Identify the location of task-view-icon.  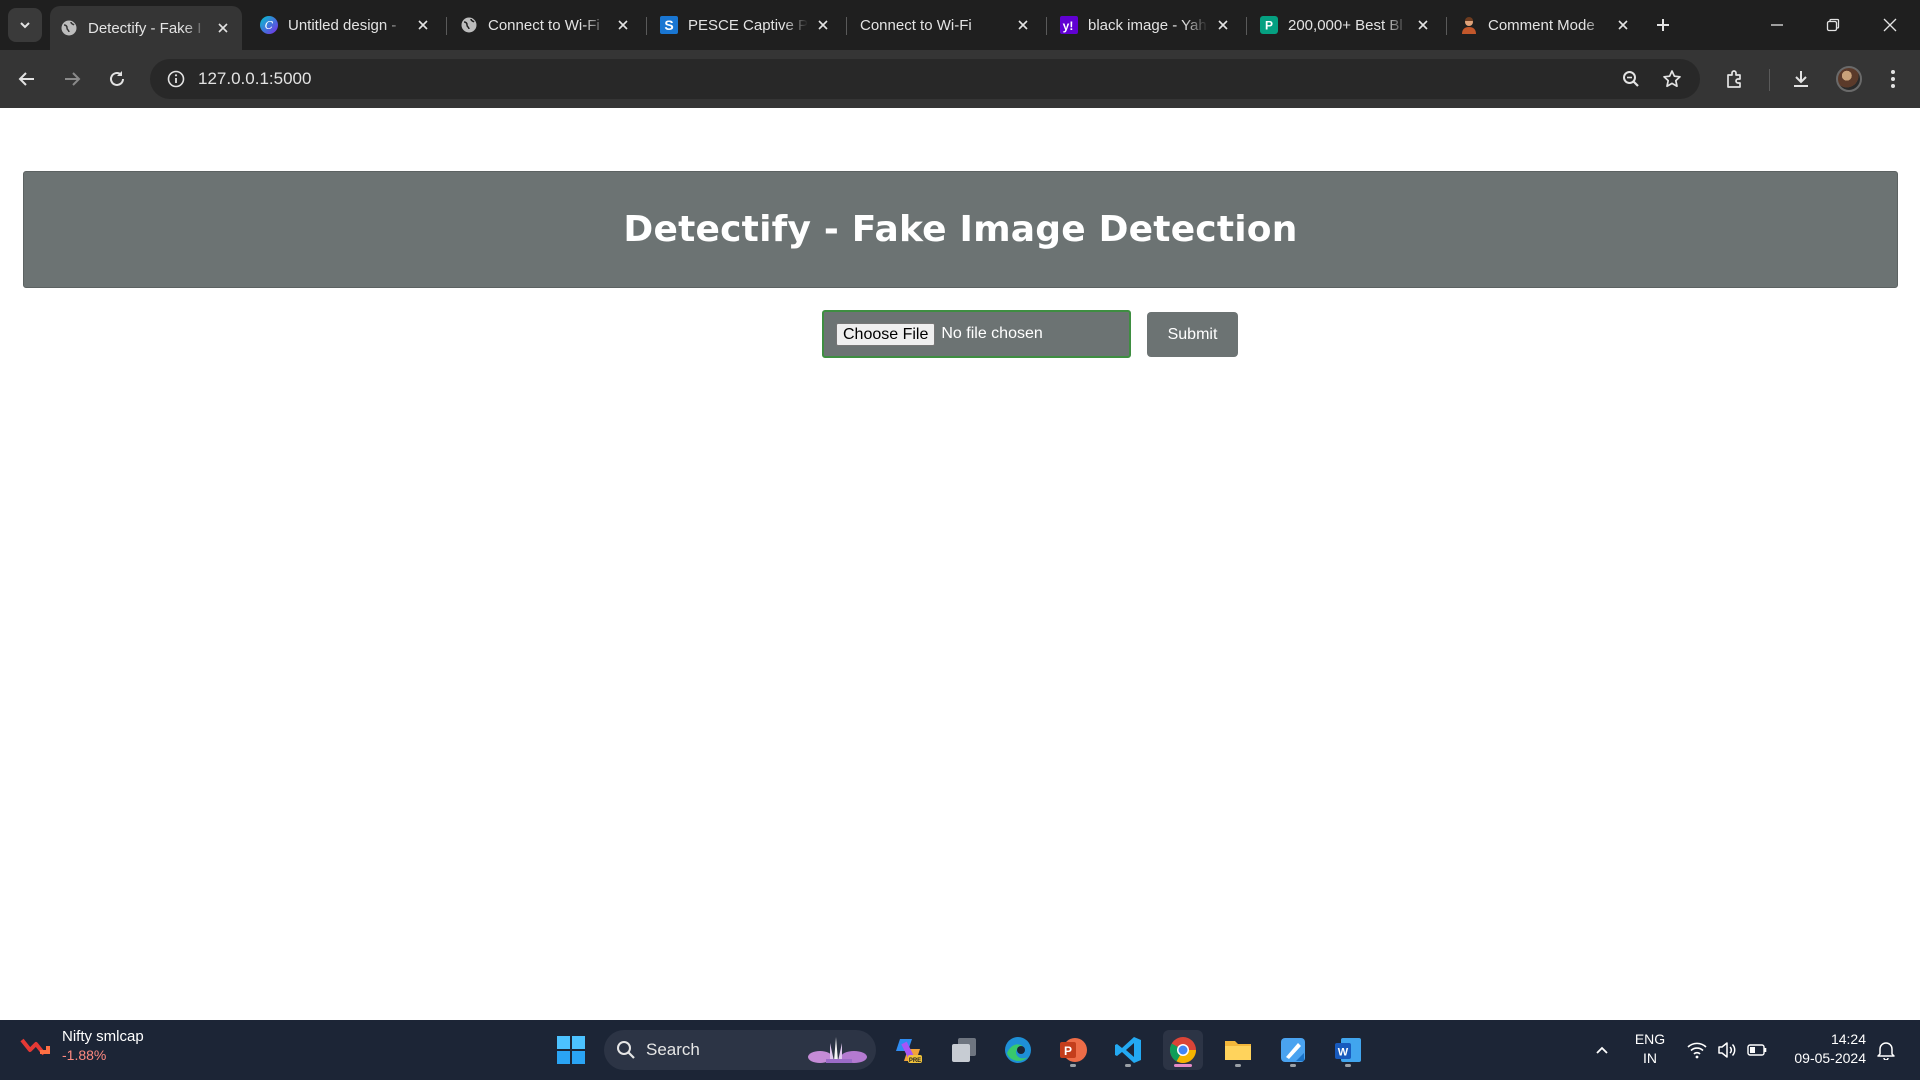
(964, 1050).